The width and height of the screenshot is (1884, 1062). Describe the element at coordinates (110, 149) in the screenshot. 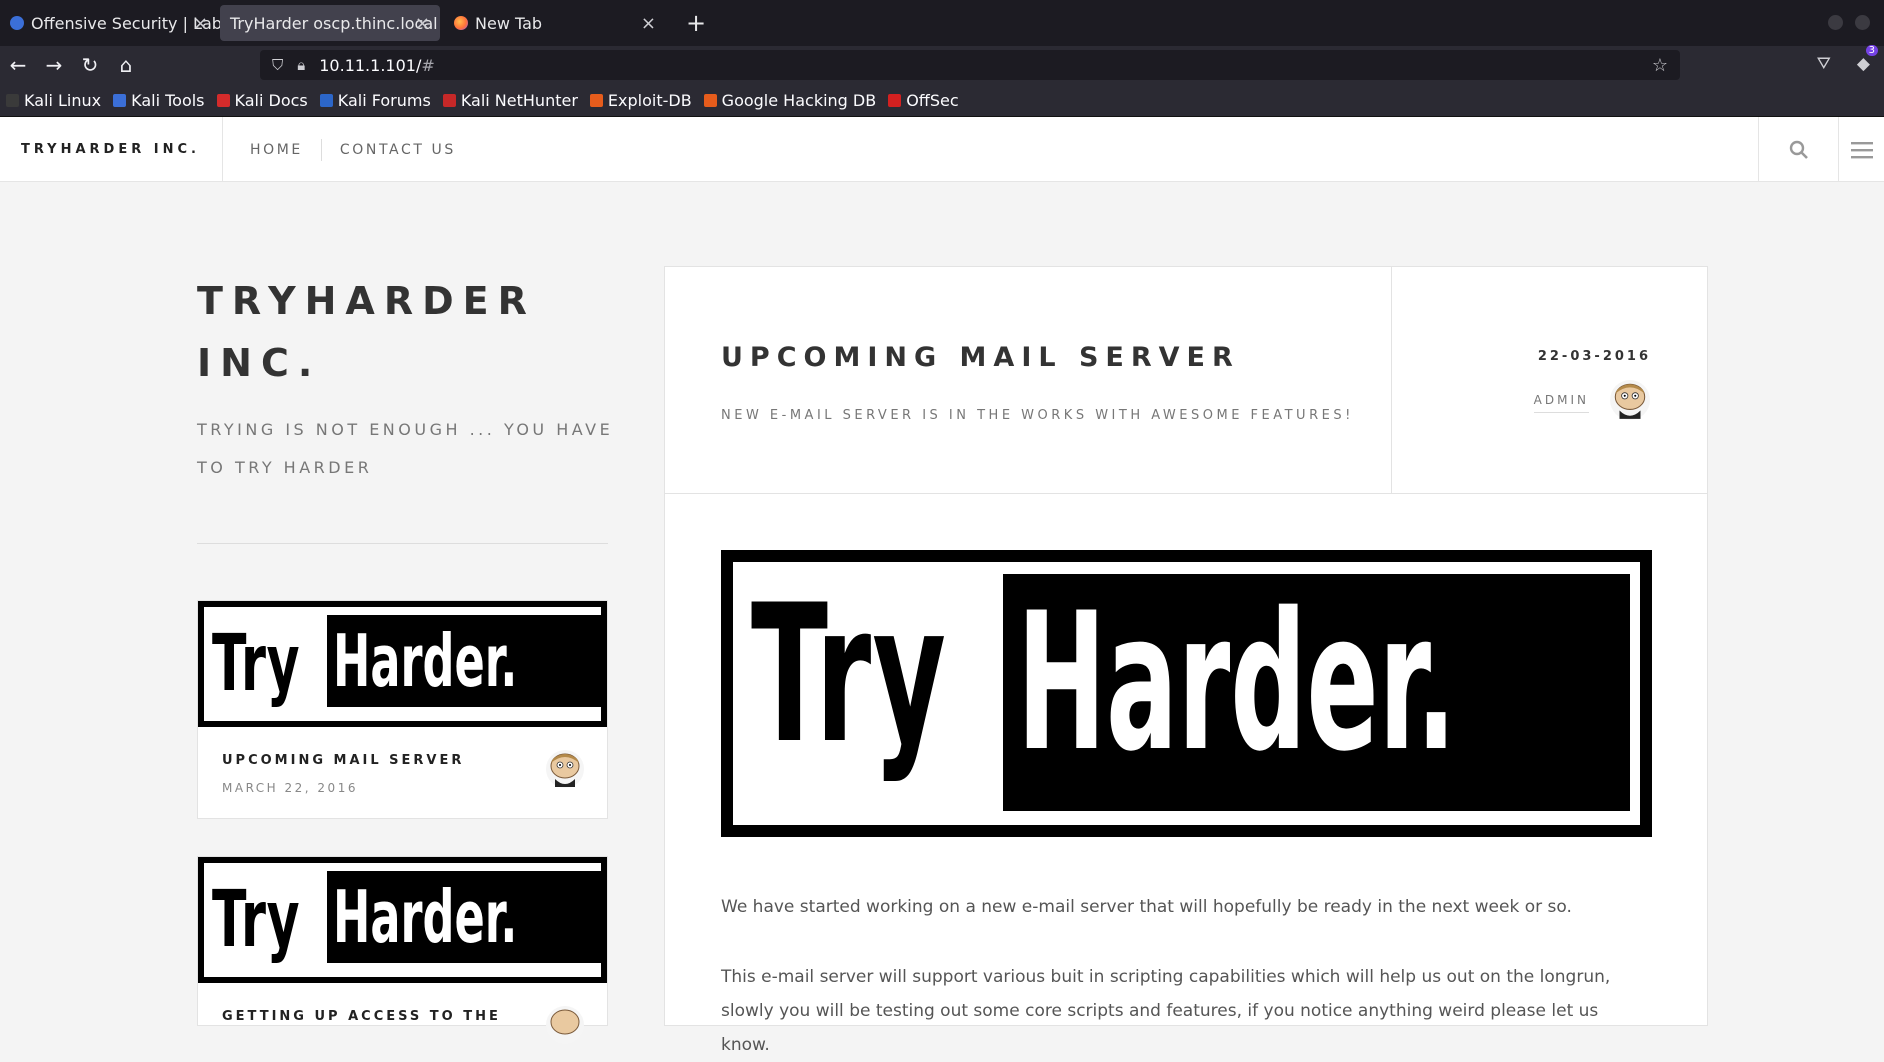

I see `site-brand: TRYHARDER INC.` at that location.